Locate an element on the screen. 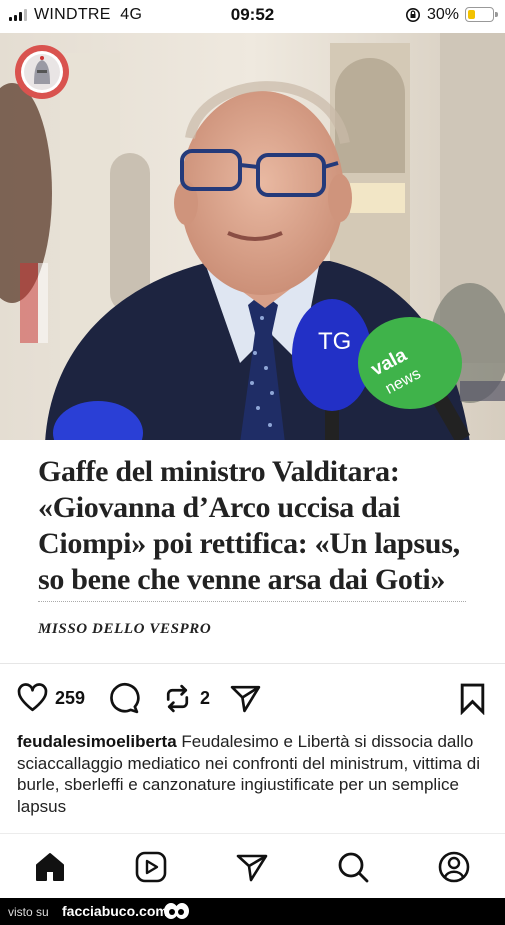  reels-icon is located at coordinates (151, 867).